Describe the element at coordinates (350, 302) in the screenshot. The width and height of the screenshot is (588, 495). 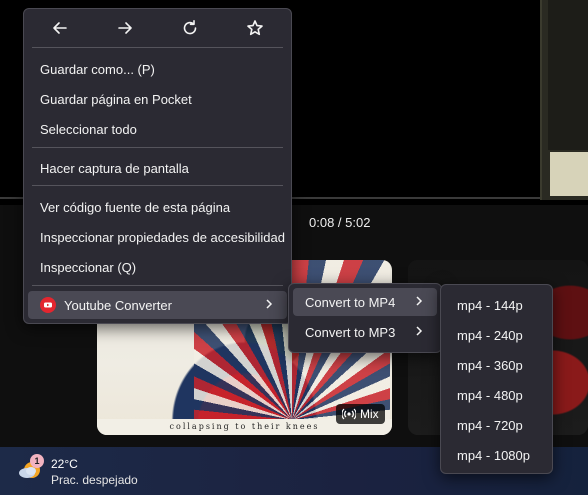
I see `menu-item-label: Convert to MP4` at that location.